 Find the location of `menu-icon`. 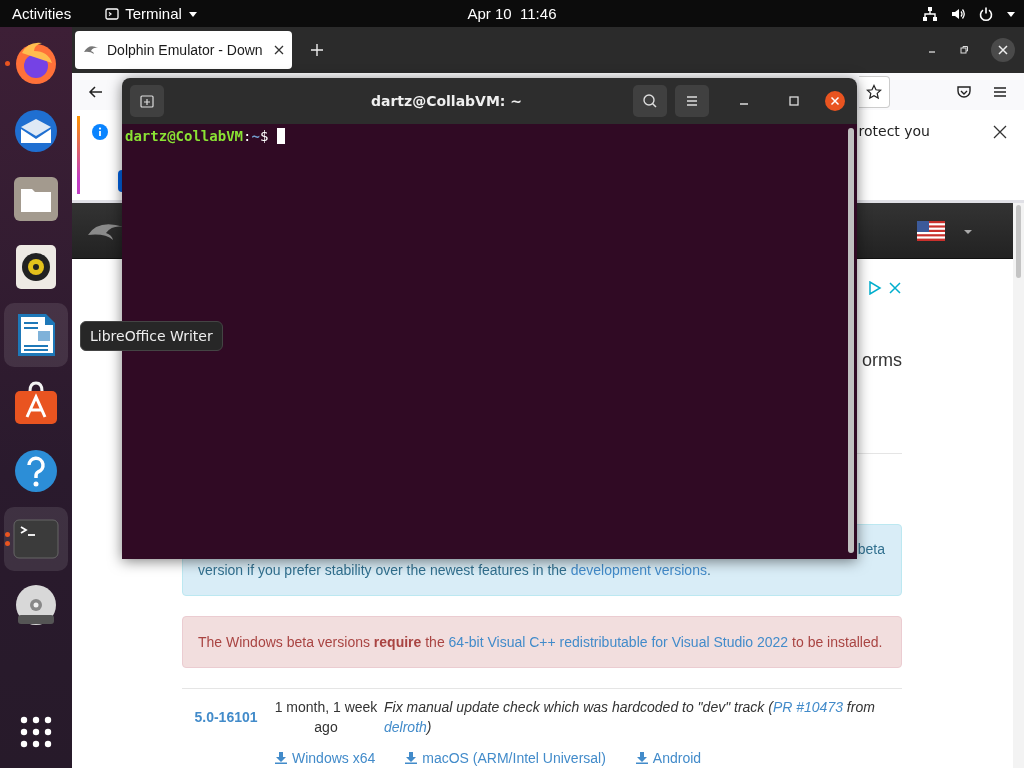

menu-icon is located at coordinates (692, 101).